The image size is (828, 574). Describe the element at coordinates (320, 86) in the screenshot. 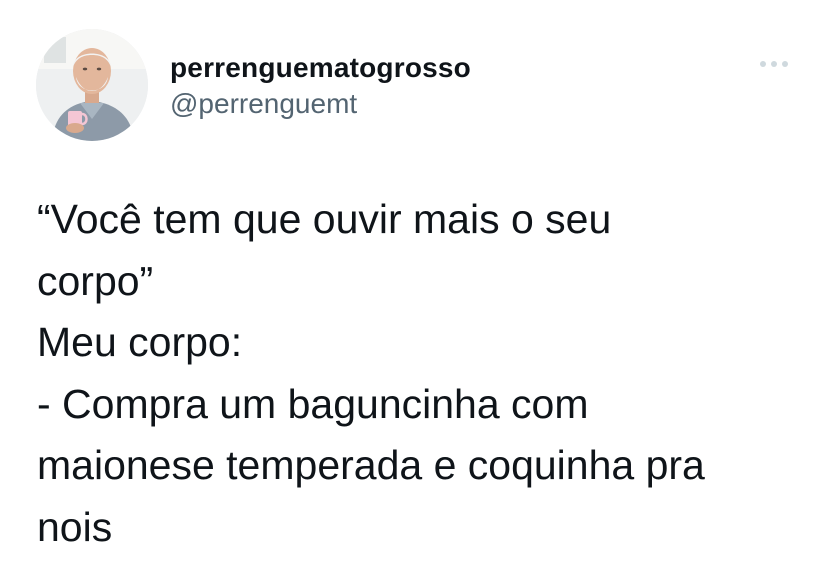

I see `user-info: perrenguematogrosso @perrenguemt` at that location.